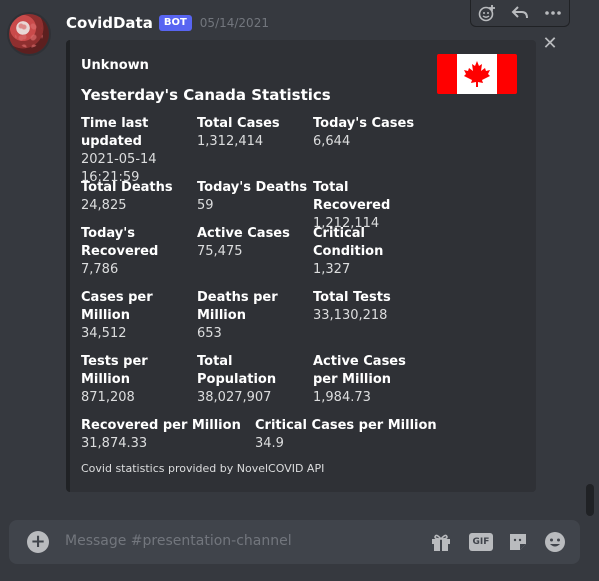 The image size is (599, 581). Describe the element at coordinates (104, 333) in the screenshot. I see `field-value: 34,512` at that location.